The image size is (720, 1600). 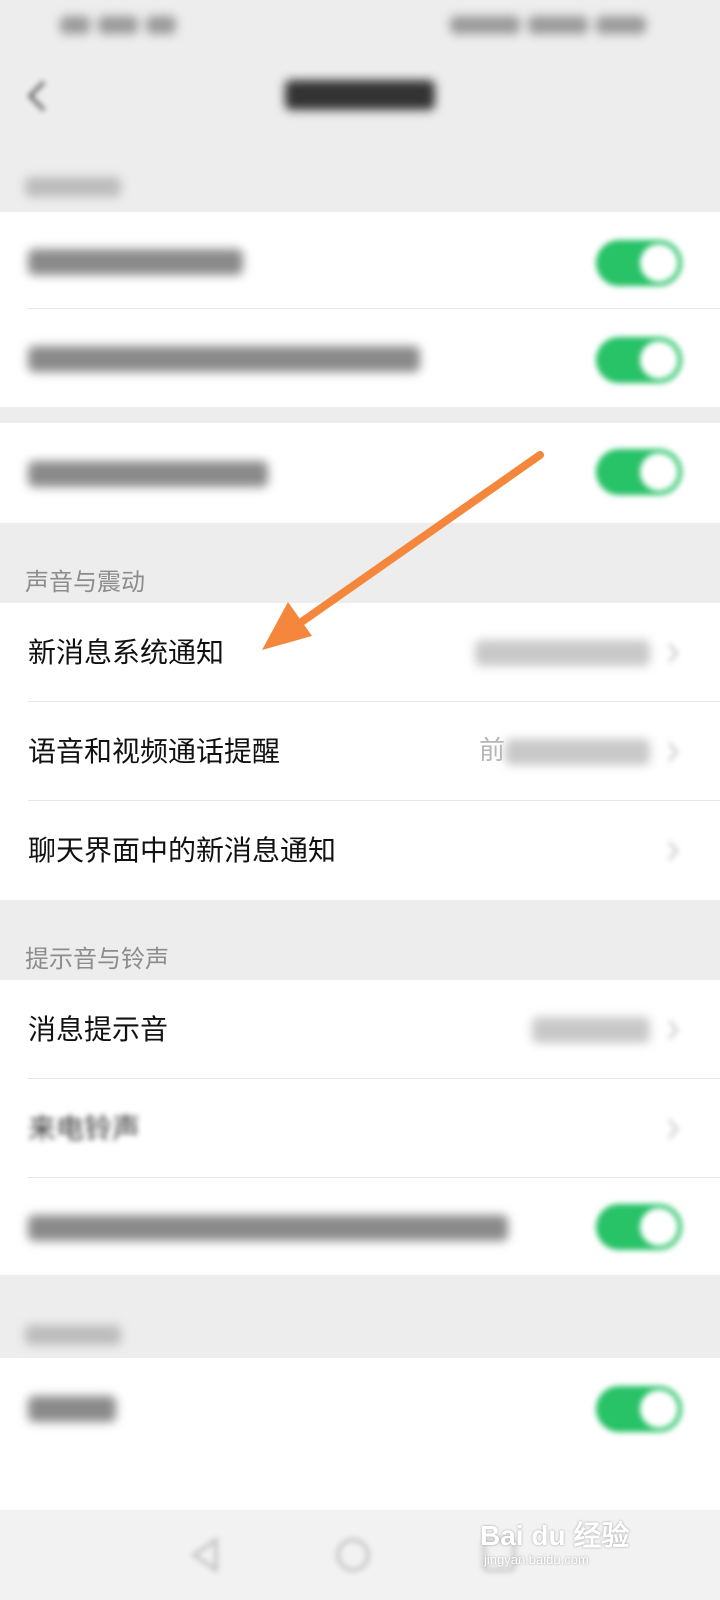 I want to click on title-bar, so click(x=360, y=96).